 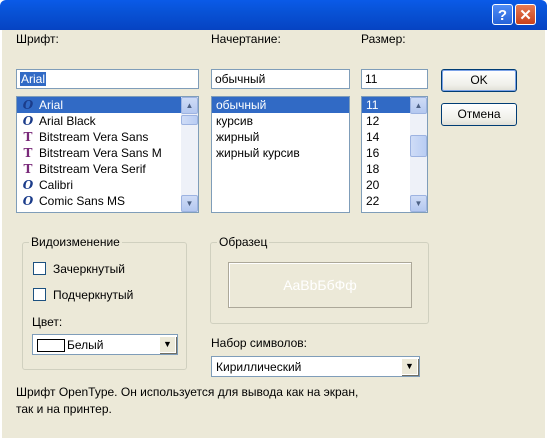 I want to click on font-list-item: O Arial Black, so click(x=99, y=121).